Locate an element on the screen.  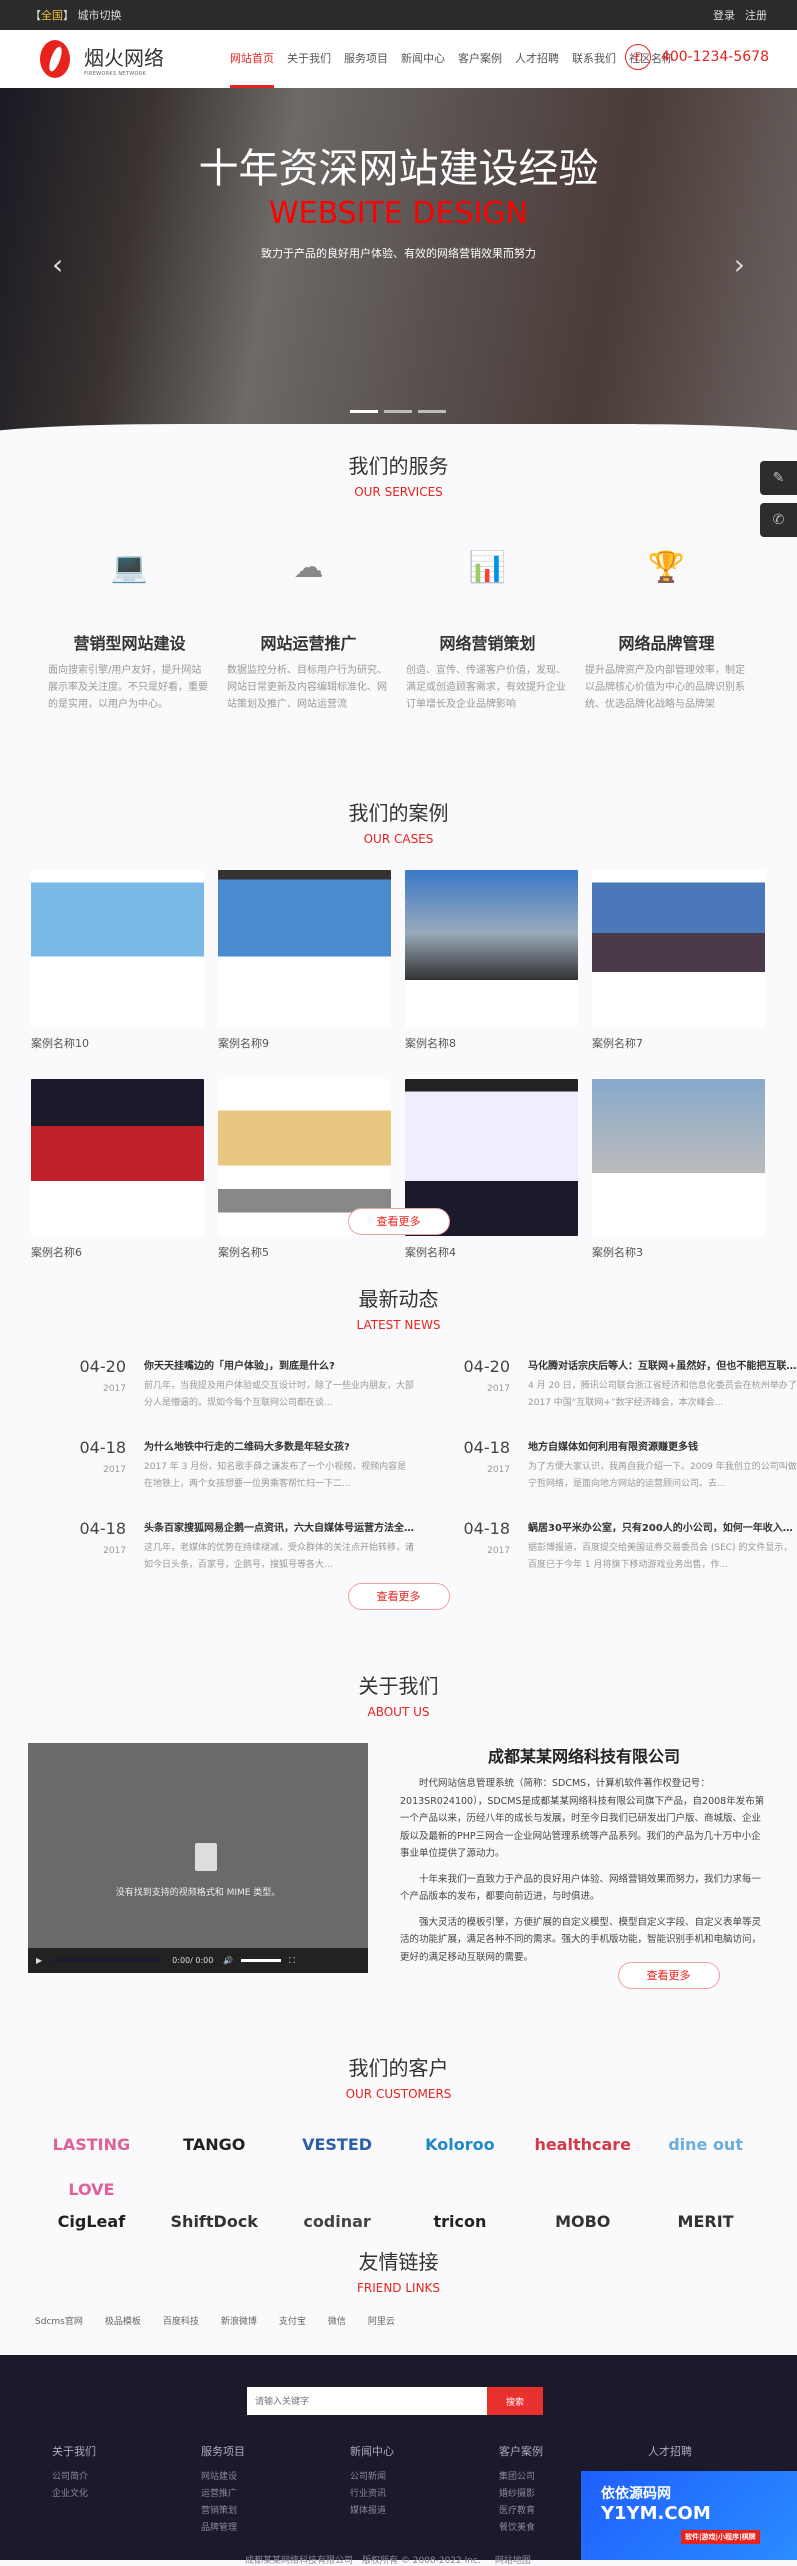
footer-link: 行业资讯 is located at coordinates (424, 2494).